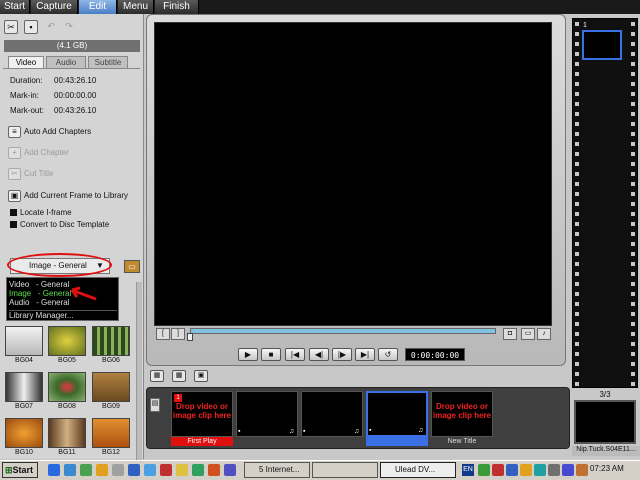  What do you see at coordinates (39, 284) in the screenshot?
I see `dropdown-item-video: Video - General` at bounding box center [39, 284].